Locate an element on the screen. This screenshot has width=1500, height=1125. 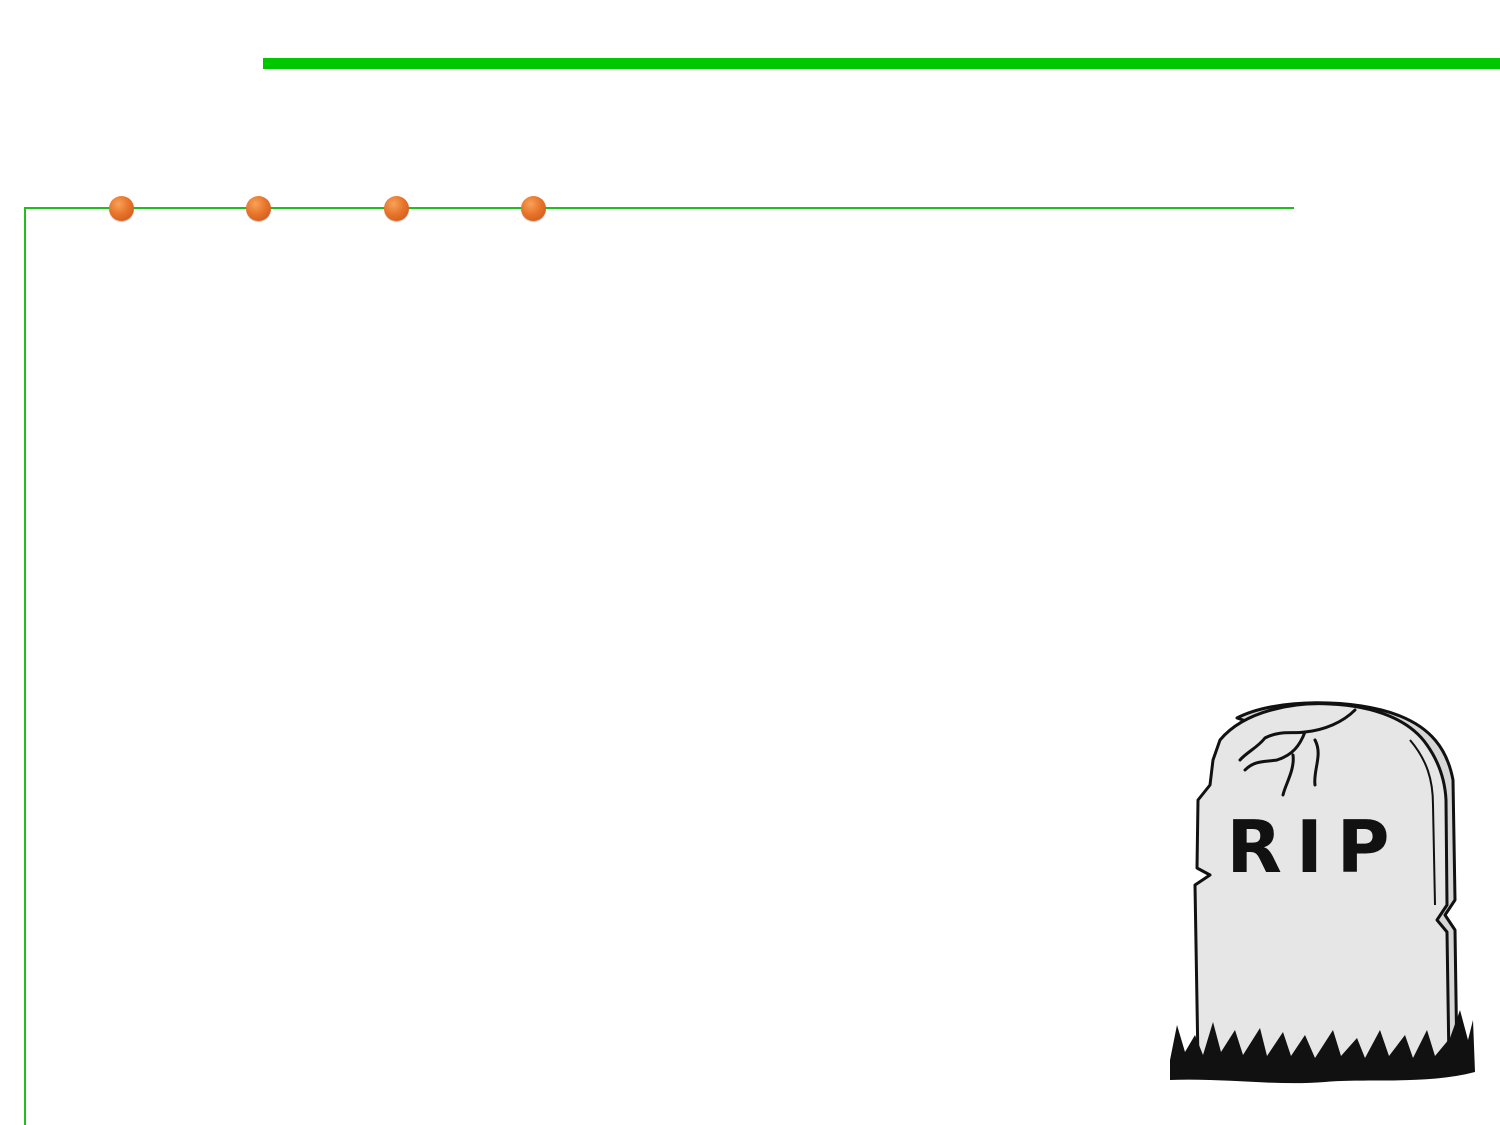
tombstone-inscription: RIP is located at coordinates (1315, 847).